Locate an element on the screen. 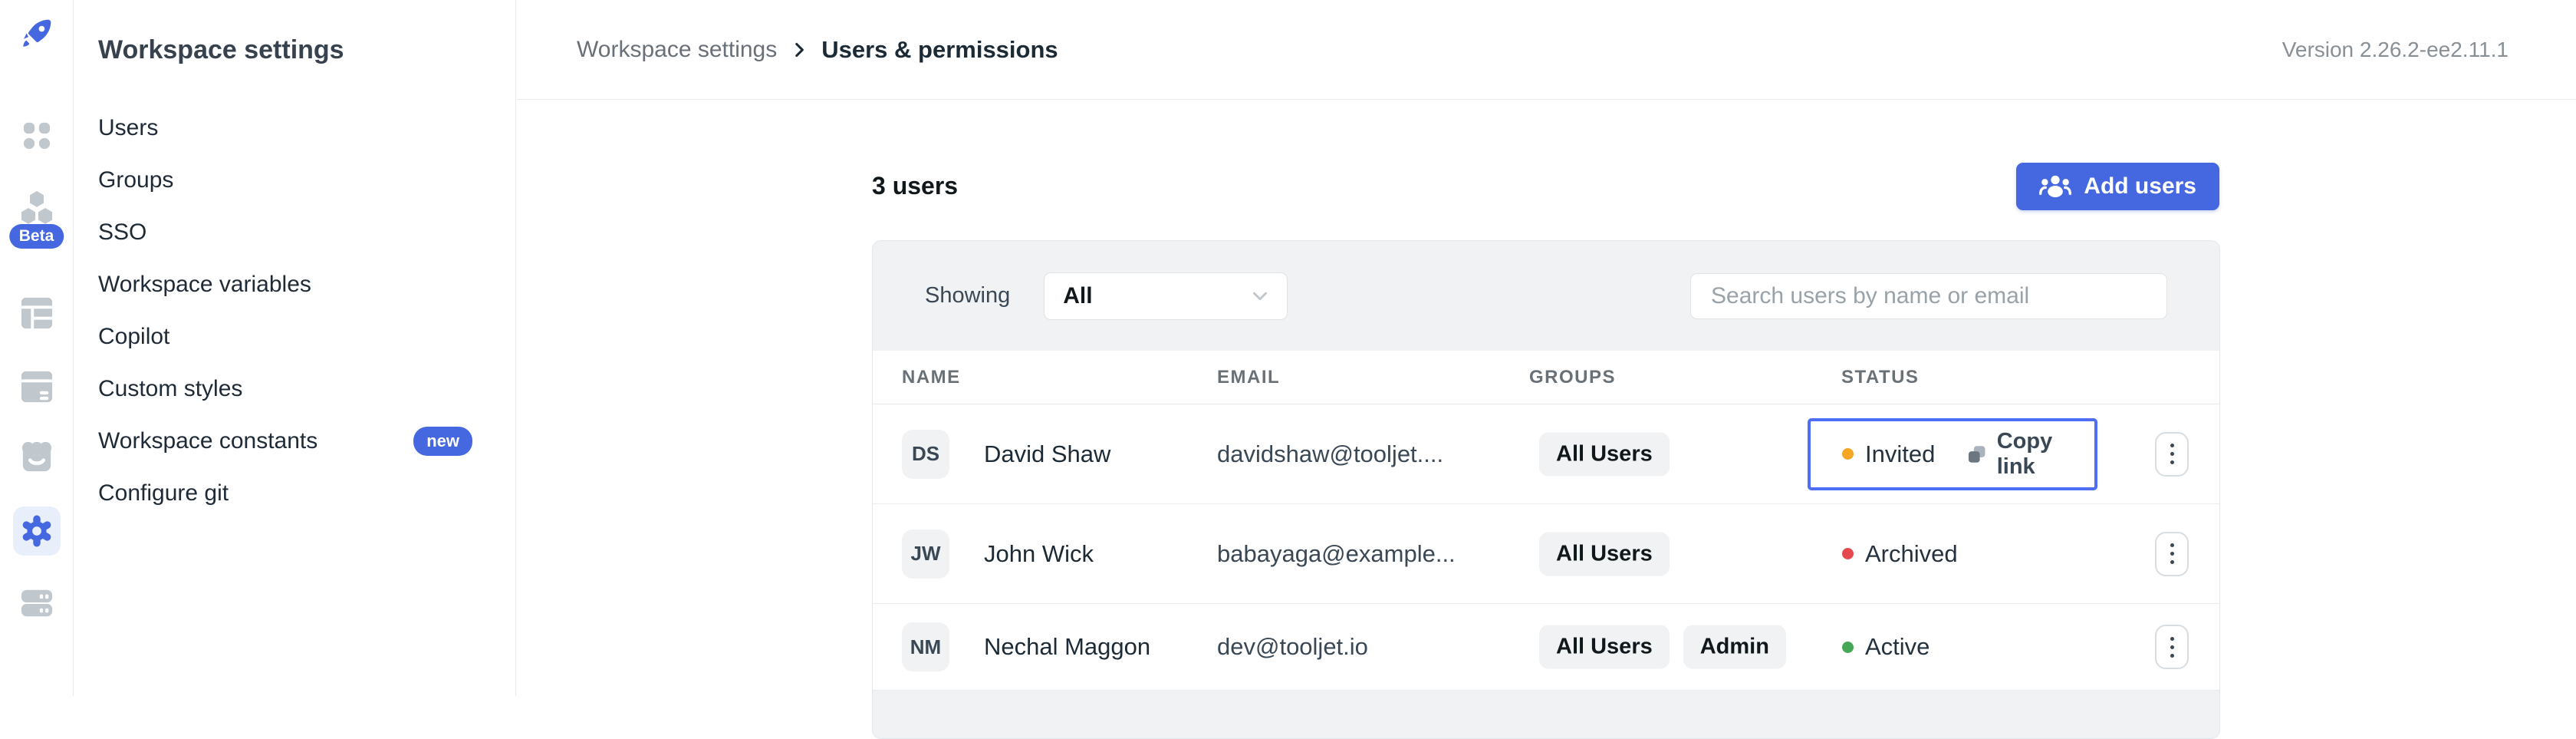 The width and height of the screenshot is (2576, 739). audit-logs-icon is located at coordinates (37, 605).